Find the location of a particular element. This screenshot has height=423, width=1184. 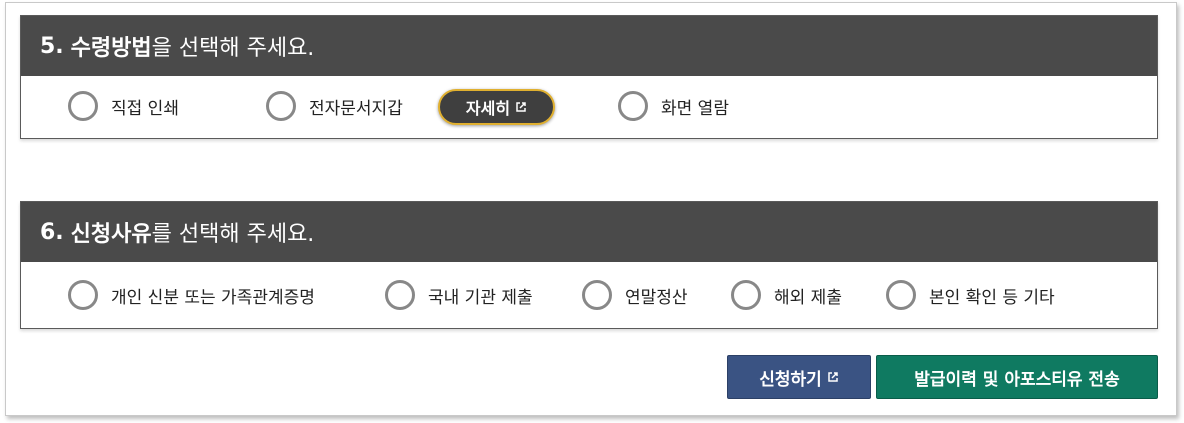

option-other: 본인 확인 등 기타 is located at coordinates (970, 295).